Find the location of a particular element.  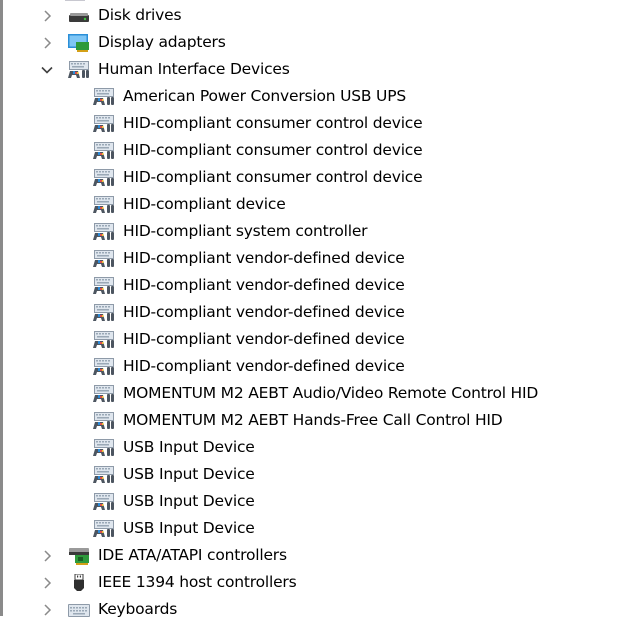

tree-category-display-adapters: Display adapters is located at coordinates (133, 42).